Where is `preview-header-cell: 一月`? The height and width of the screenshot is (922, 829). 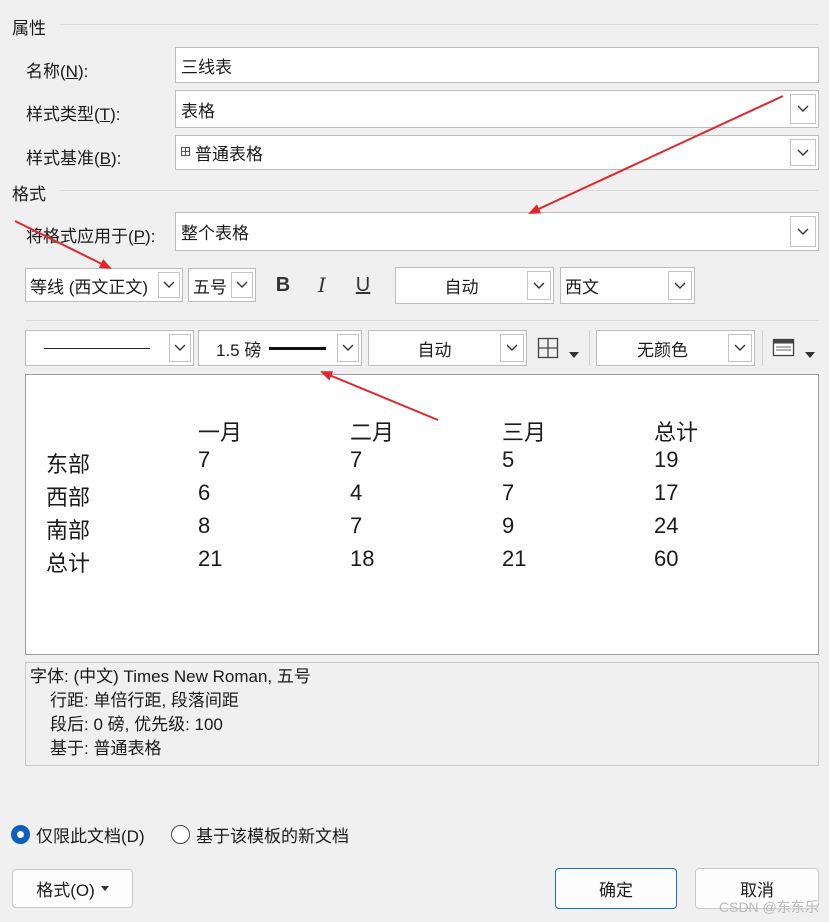
preview-header-cell: 一月 is located at coordinates (220, 432).